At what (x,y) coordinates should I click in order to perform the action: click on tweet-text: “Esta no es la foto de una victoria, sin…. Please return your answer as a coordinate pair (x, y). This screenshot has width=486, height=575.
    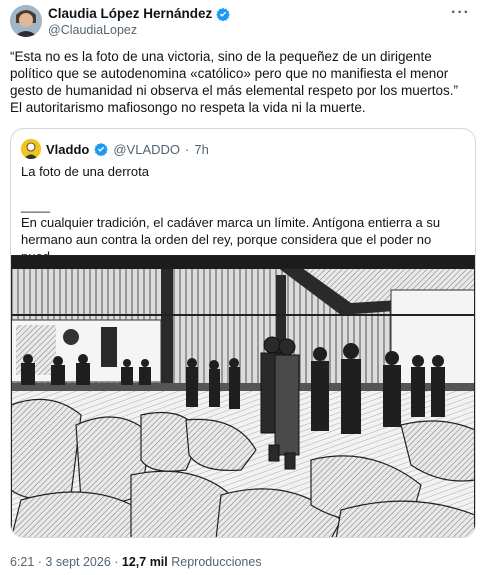
    Looking at the image, I should click on (234, 82).